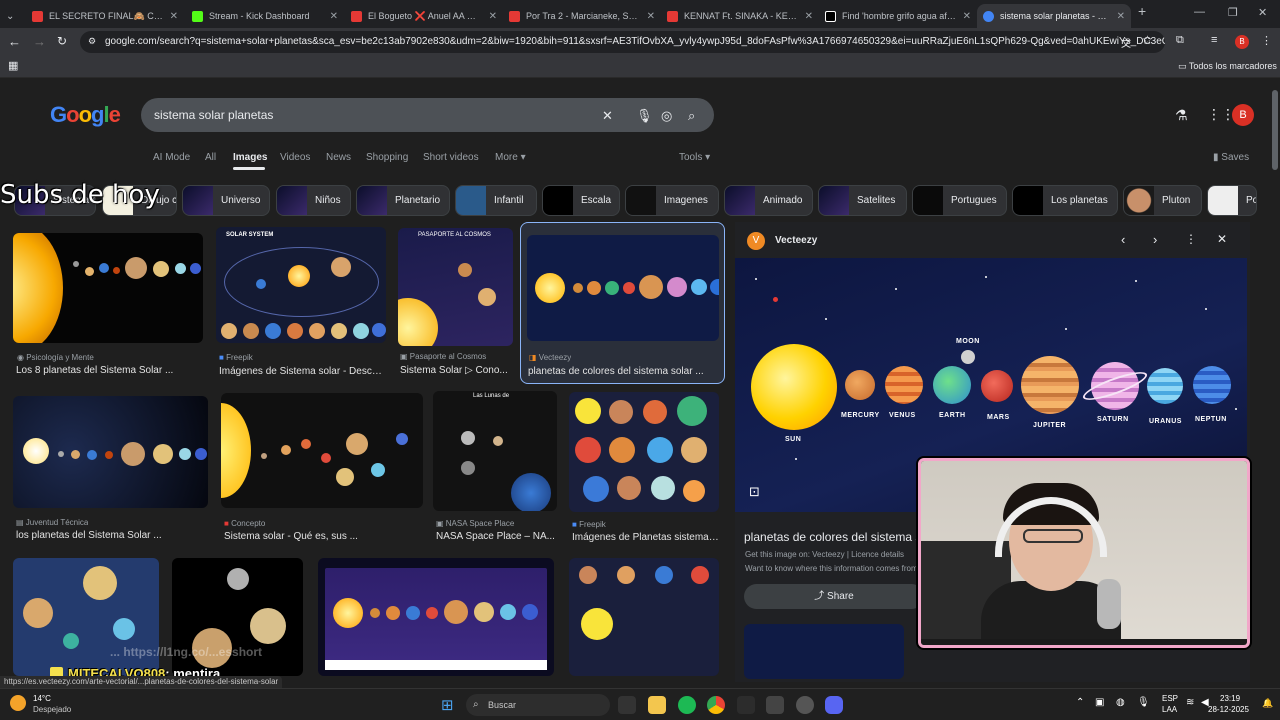 Image resolution: width=1280 pixels, height=720 pixels. Describe the element at coordinates (451, 157) in the screenshot. I see `tab-short-videos: Short videos` at that location.